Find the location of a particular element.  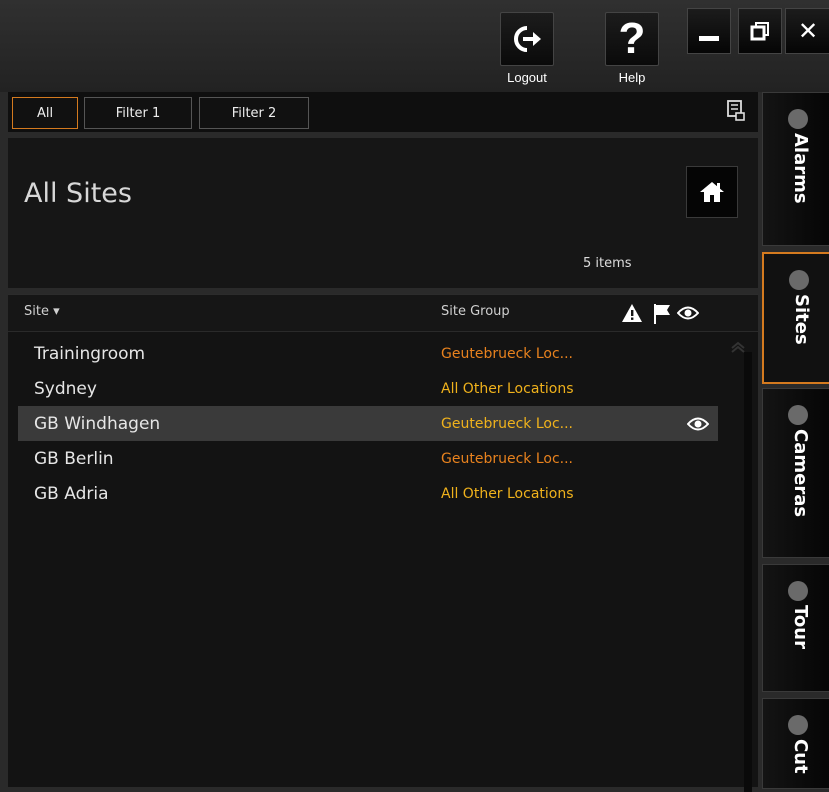

close-button: ✕ is located at coordinates (807, 31).